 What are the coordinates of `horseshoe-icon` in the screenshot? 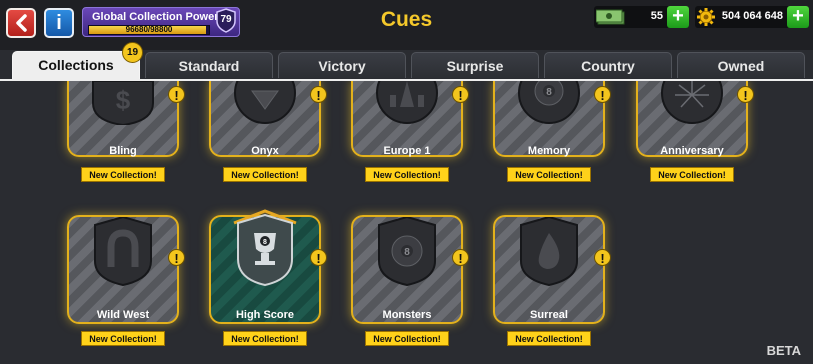 It's located at (123, 252).